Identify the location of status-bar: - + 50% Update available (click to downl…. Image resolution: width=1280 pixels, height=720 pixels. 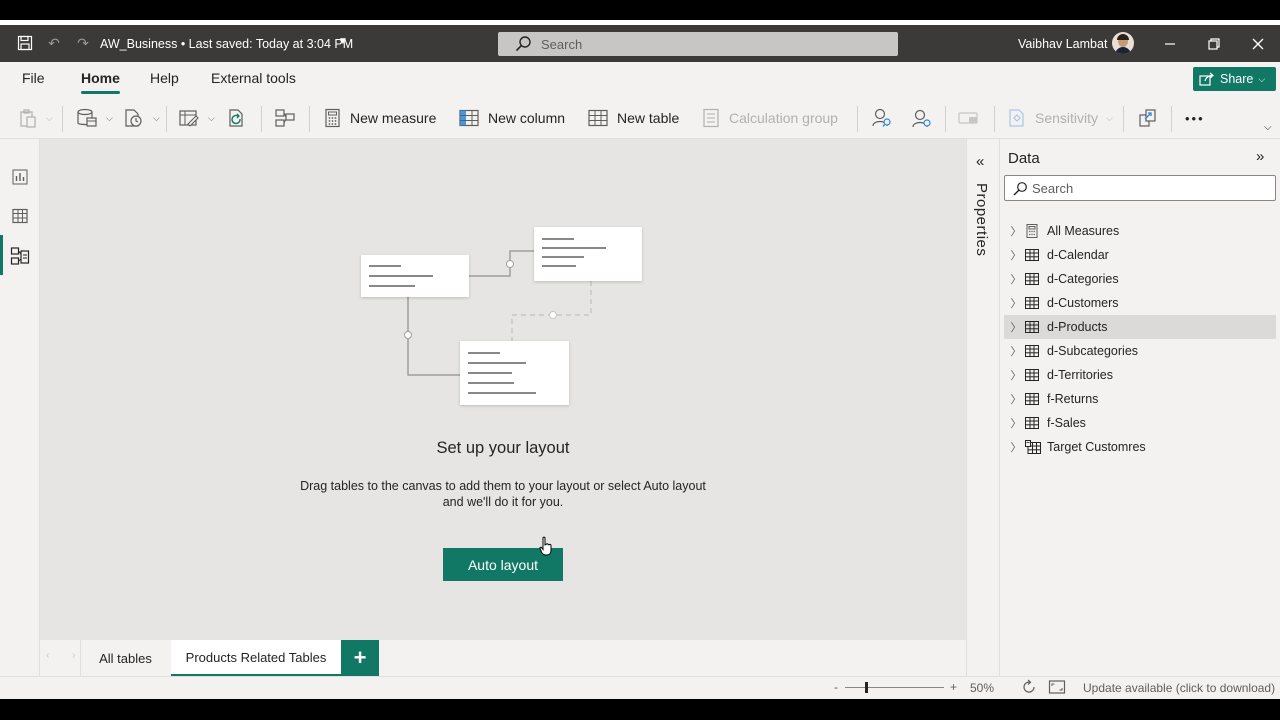
(640, 687).